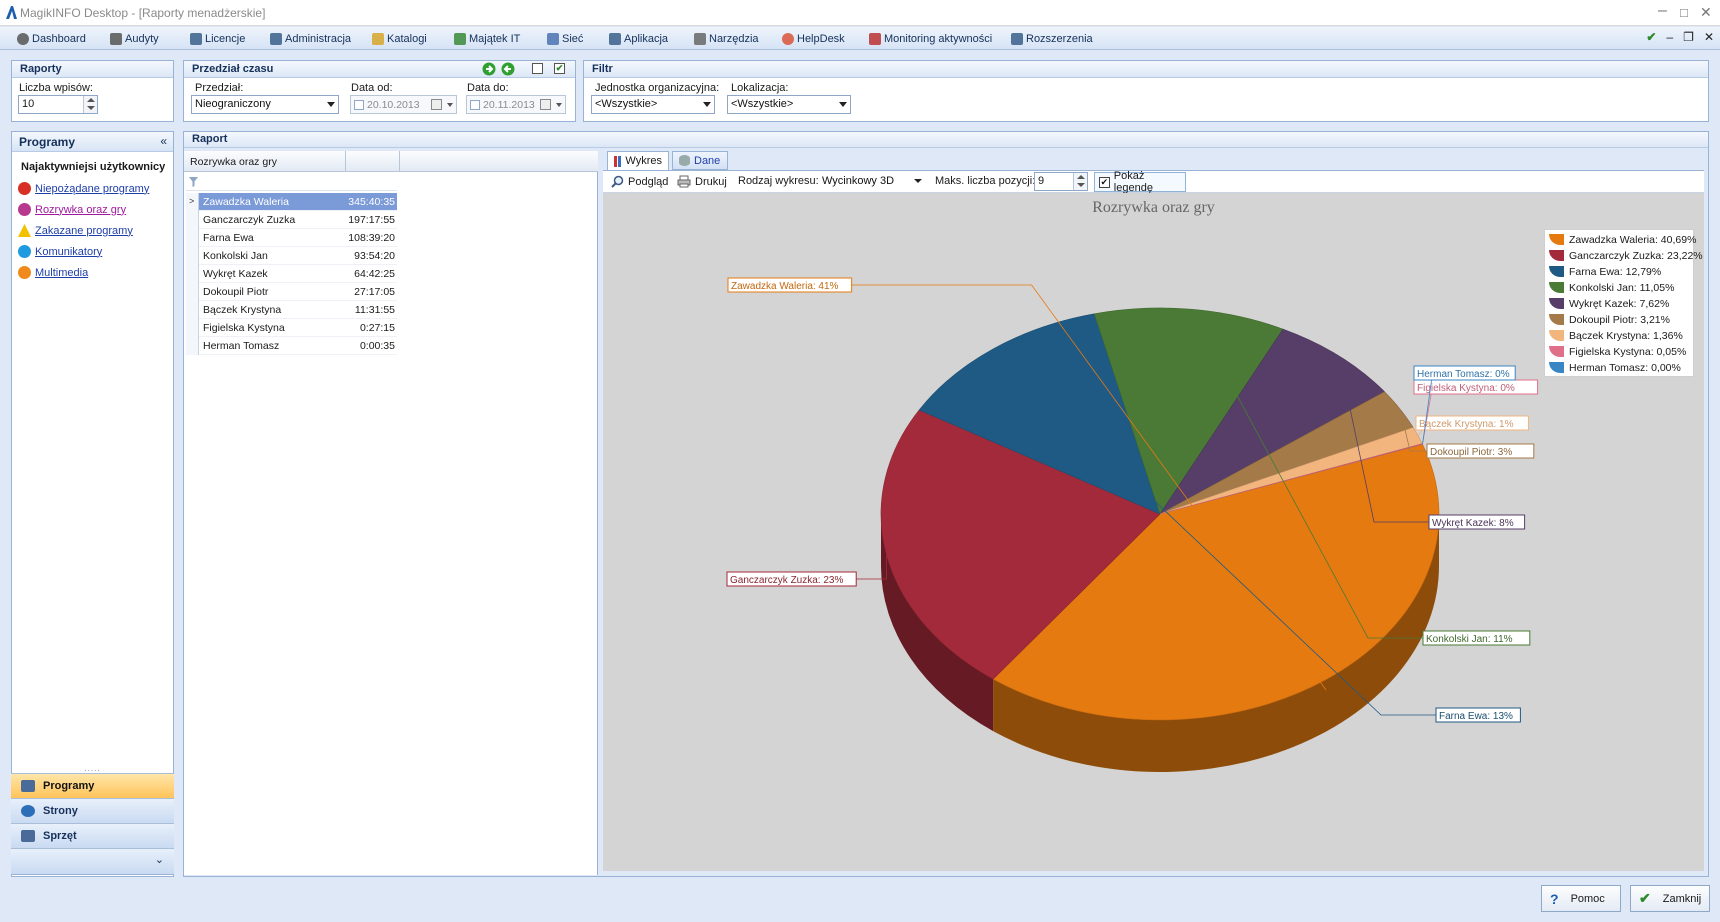 The width and height of the screenshot is (1720, 922). What do you see at coordinates (1665, 12) in the screenshot?
I see `minimize-window-button: –` at bounding box center [1665, 12].